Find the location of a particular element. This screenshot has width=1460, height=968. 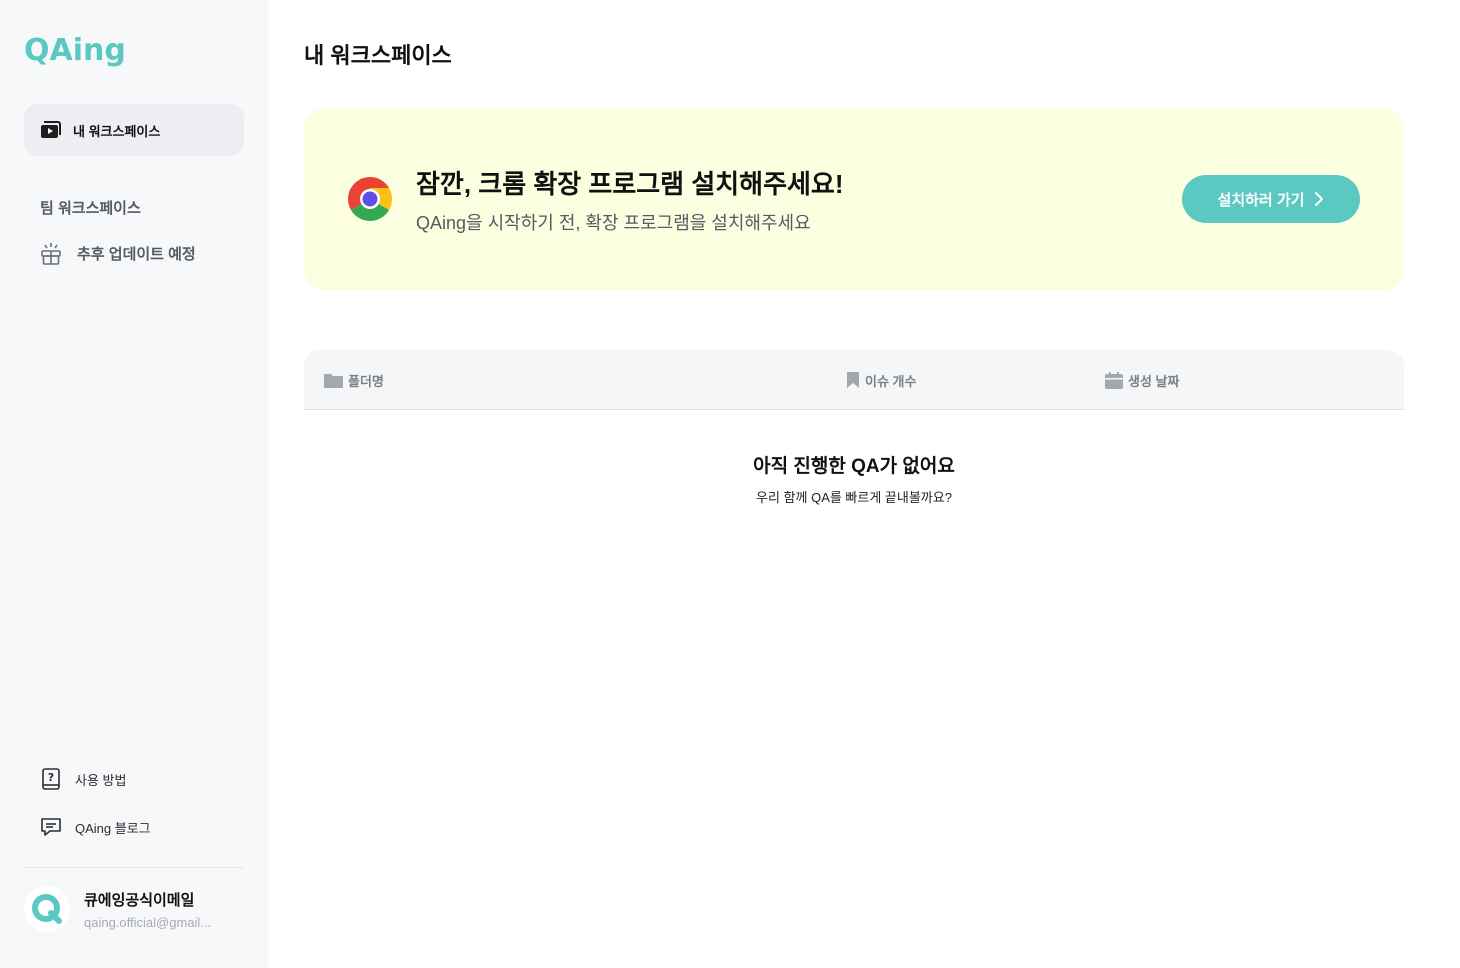

chevron-right-icon is located at coordinates (1319, 199).